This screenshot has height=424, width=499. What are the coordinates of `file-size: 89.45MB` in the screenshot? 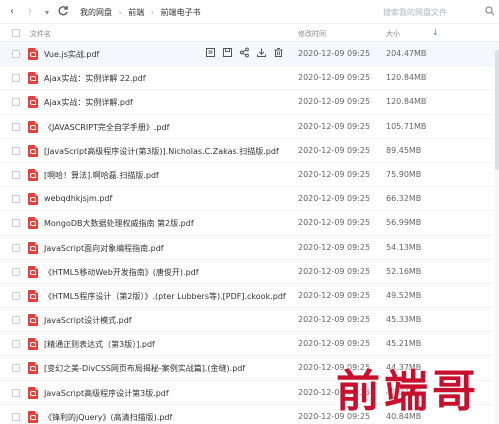 It's located at (404, 150).